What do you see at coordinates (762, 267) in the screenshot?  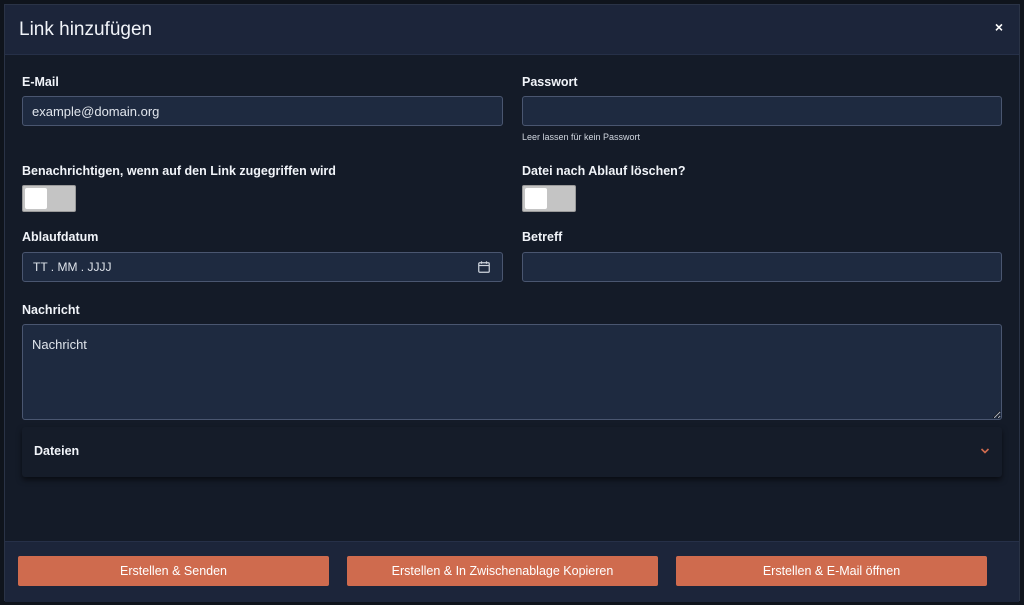 I see `subject-input` at bounding box center [762, 267].